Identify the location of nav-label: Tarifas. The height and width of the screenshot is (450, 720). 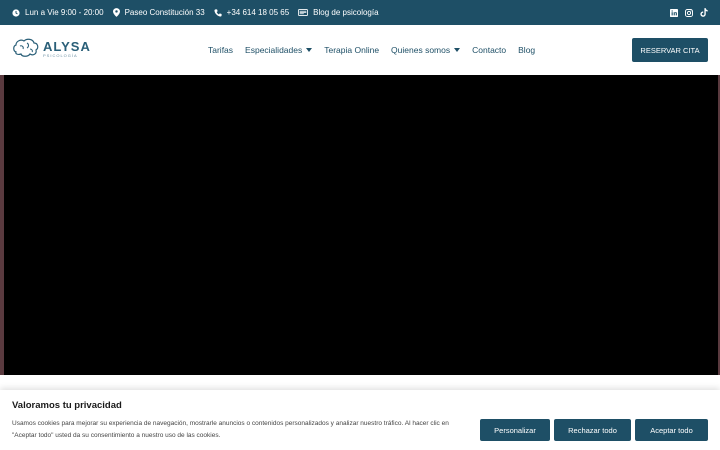
(221, 50).